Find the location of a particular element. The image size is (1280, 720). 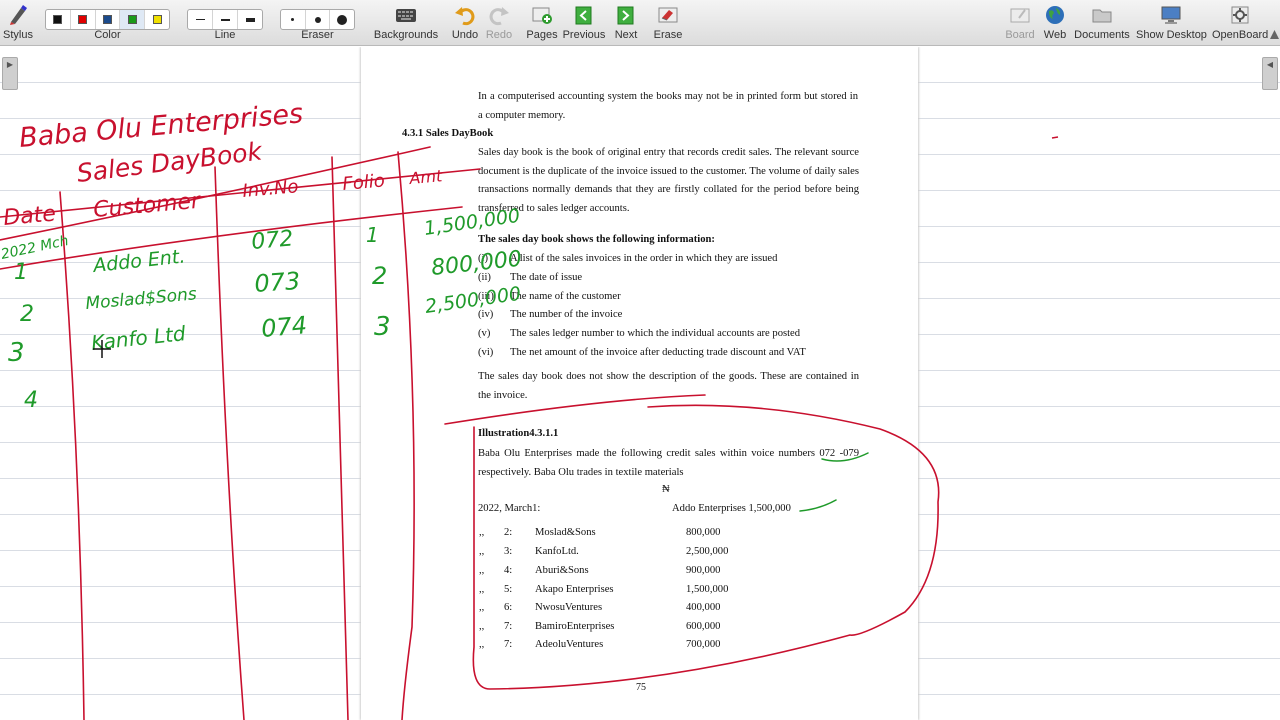

page-number: 75 is located at coordinates (641, 687).